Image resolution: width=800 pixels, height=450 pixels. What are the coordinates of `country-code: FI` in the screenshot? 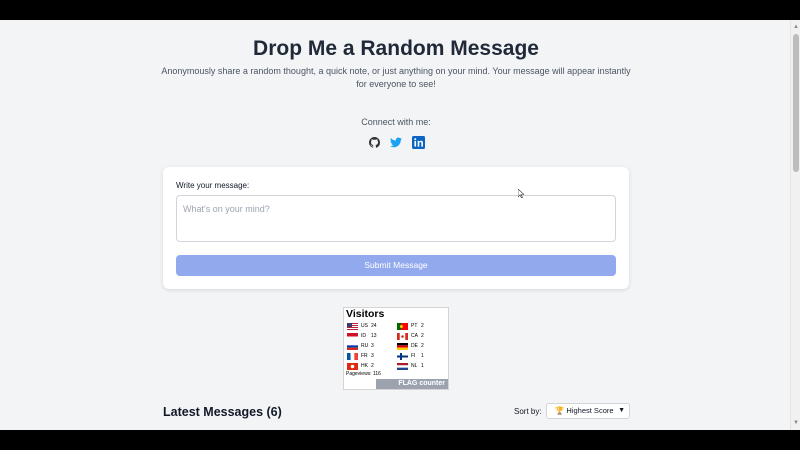 It's located at (413, 356).